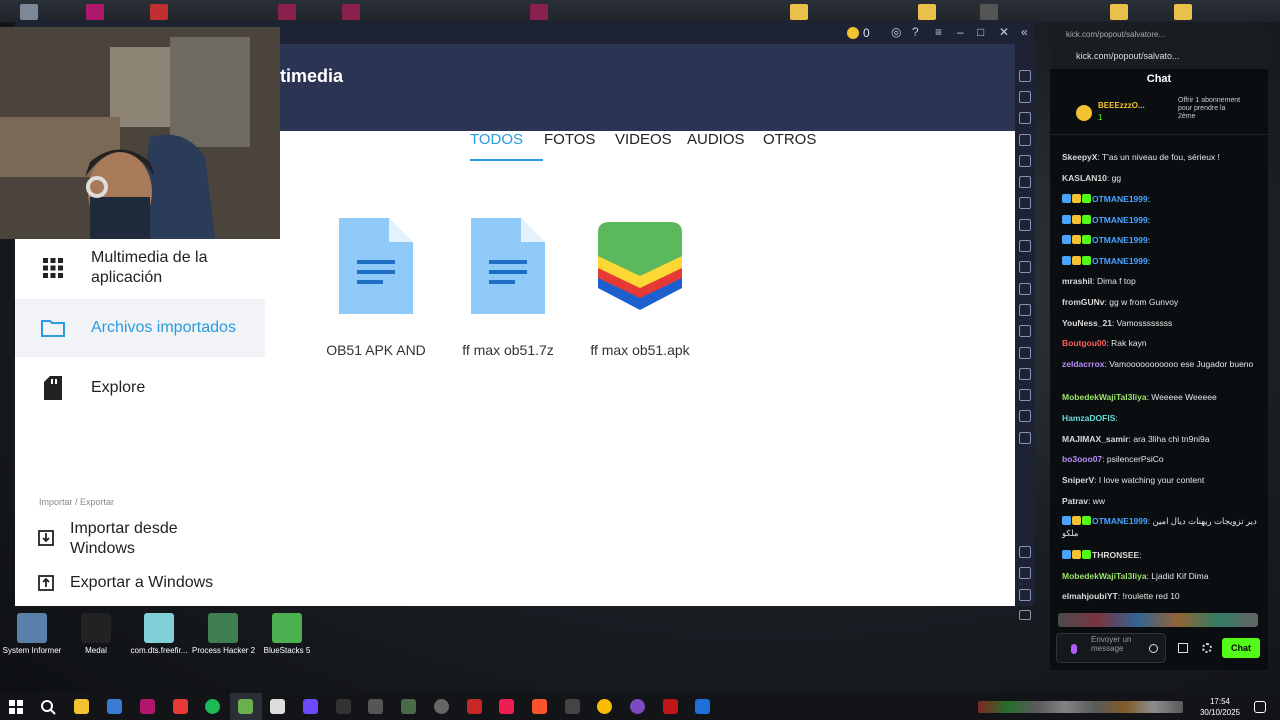  I want to click on system-clock: 17:54 30/10/2025, so click(1220, 707).